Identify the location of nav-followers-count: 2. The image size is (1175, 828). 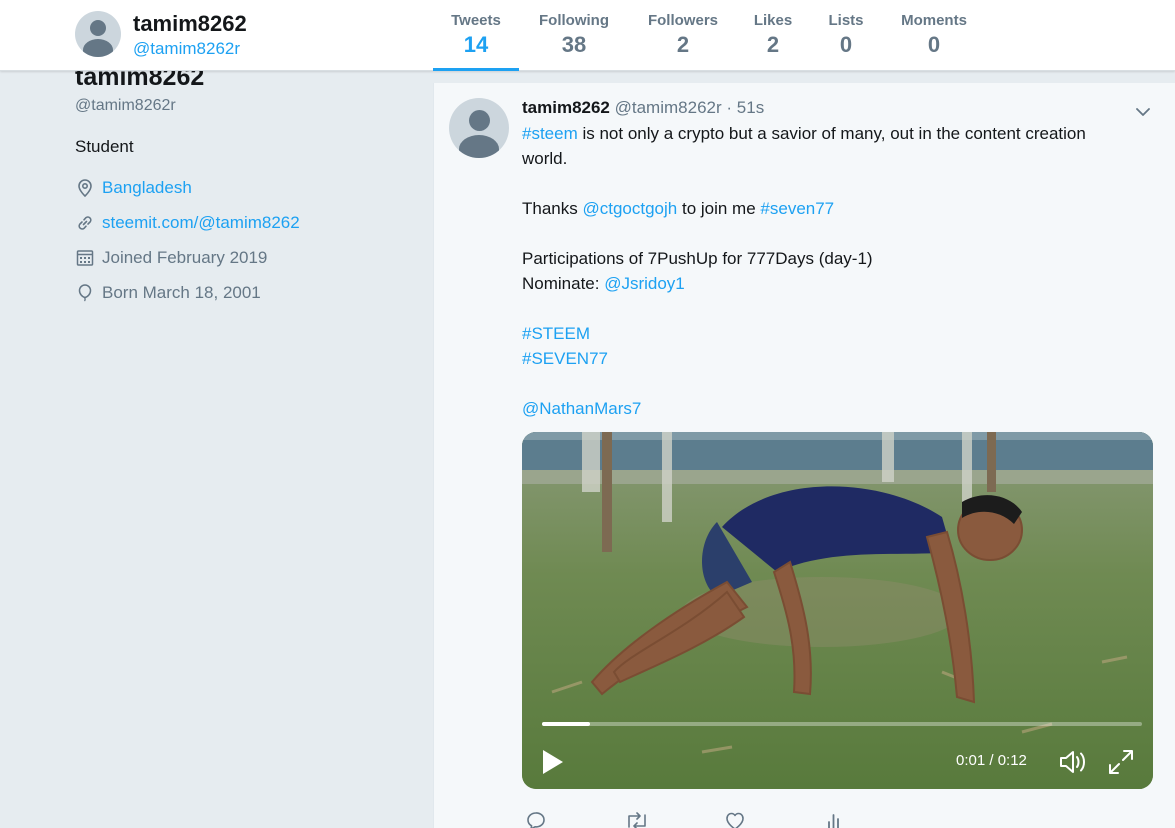
(683, 44).